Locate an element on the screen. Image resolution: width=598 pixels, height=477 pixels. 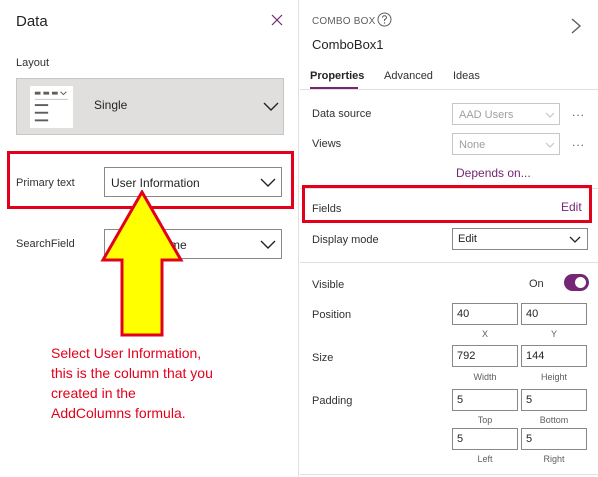
help-icon is located at coordinates (384, 19).